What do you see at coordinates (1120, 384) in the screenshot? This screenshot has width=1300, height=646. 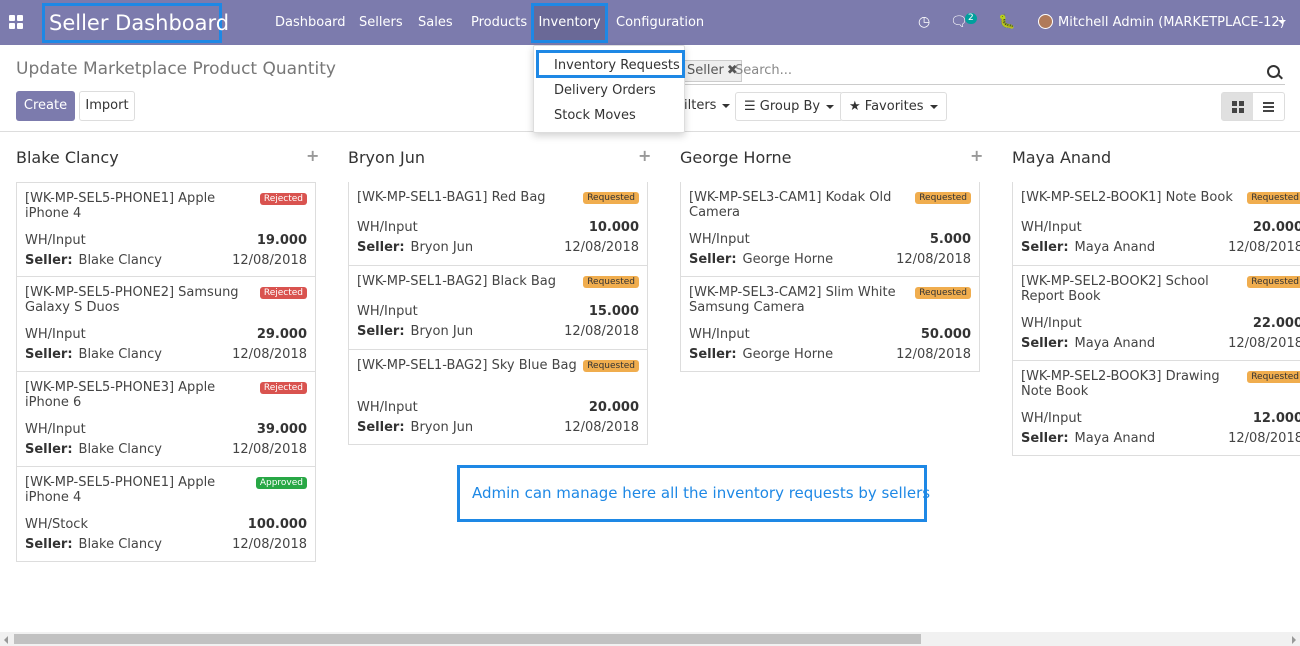 I see `product-name: [WK-MP-SEL2-BOOK3] Drawing Note Book` at bounding box center [1120, 384].